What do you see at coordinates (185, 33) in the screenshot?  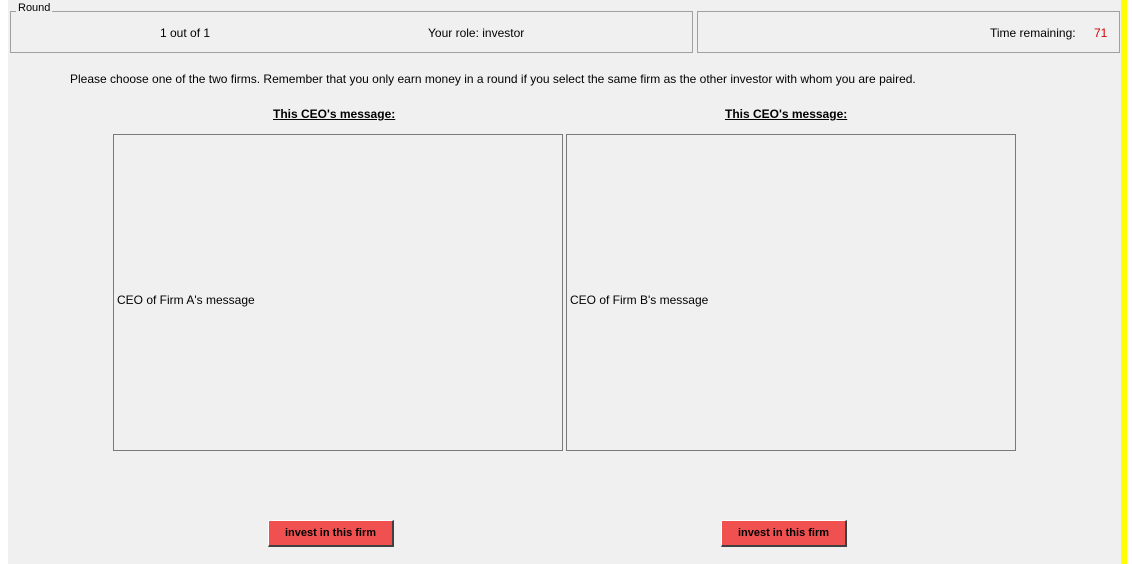 I see `round-counter: 1 out of 1` at bounding box center [185, 33].